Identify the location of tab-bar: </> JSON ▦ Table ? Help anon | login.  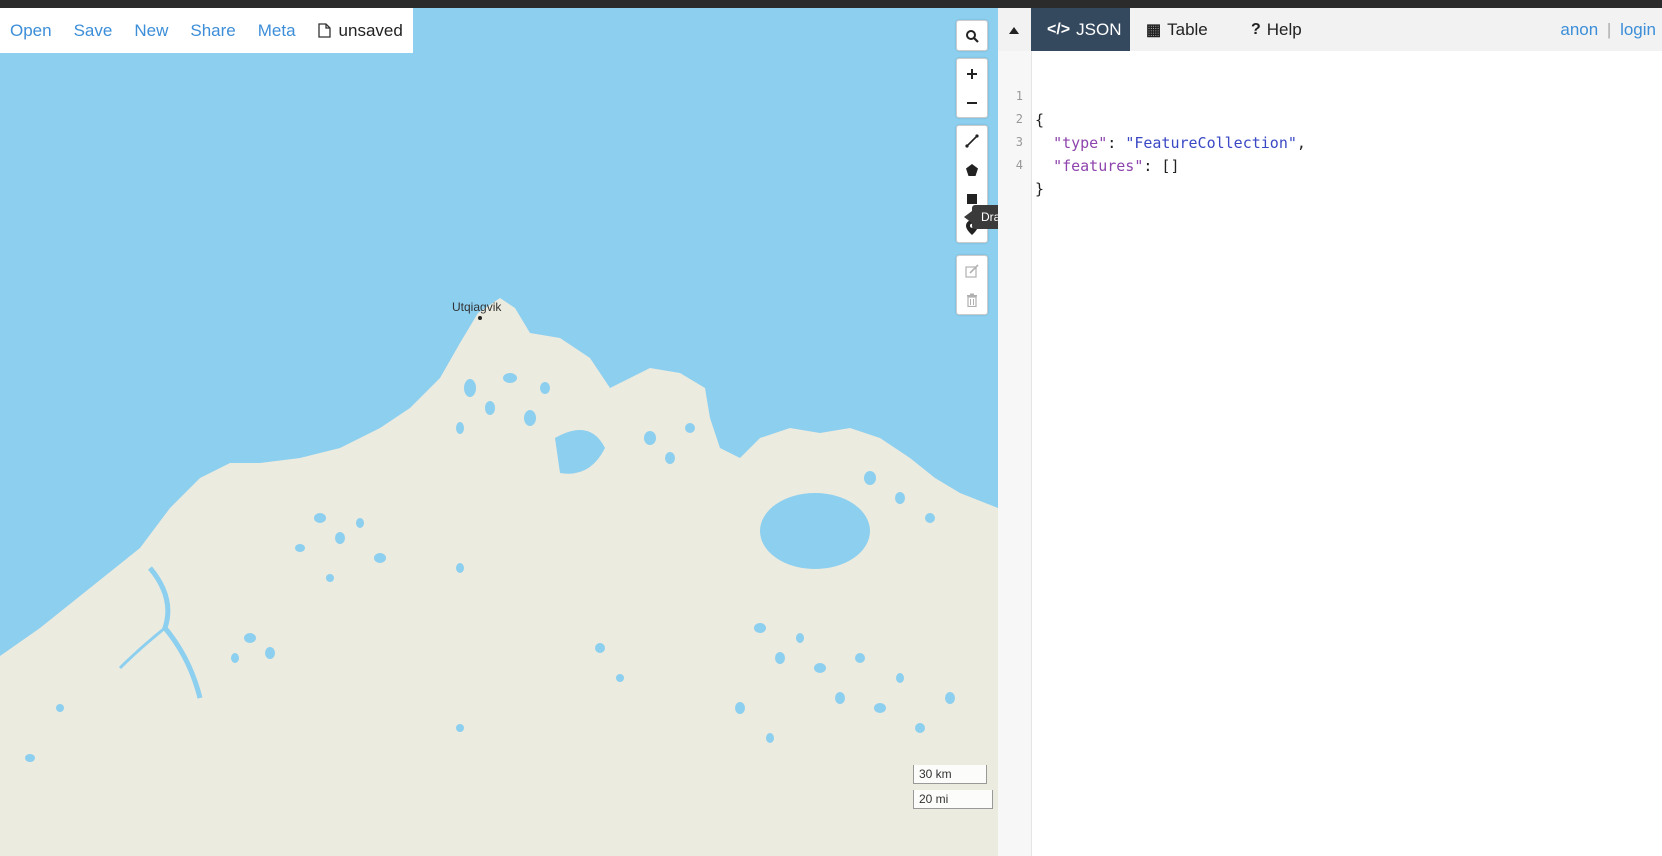
(1330, 29).